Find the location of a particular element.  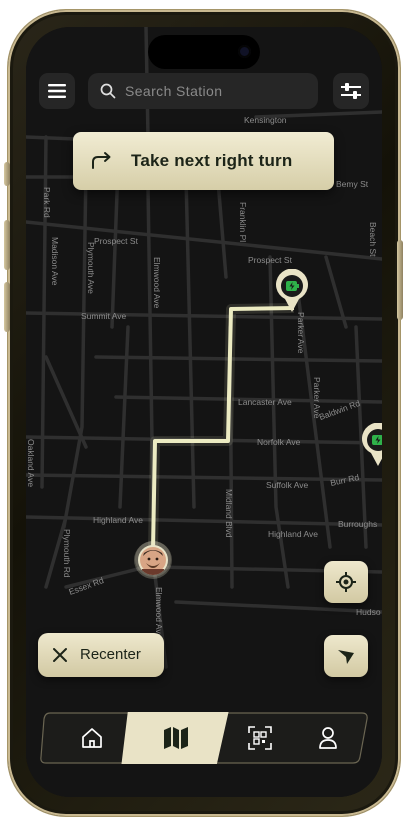

qr-scan-icon is located at coordinates (260, 738).